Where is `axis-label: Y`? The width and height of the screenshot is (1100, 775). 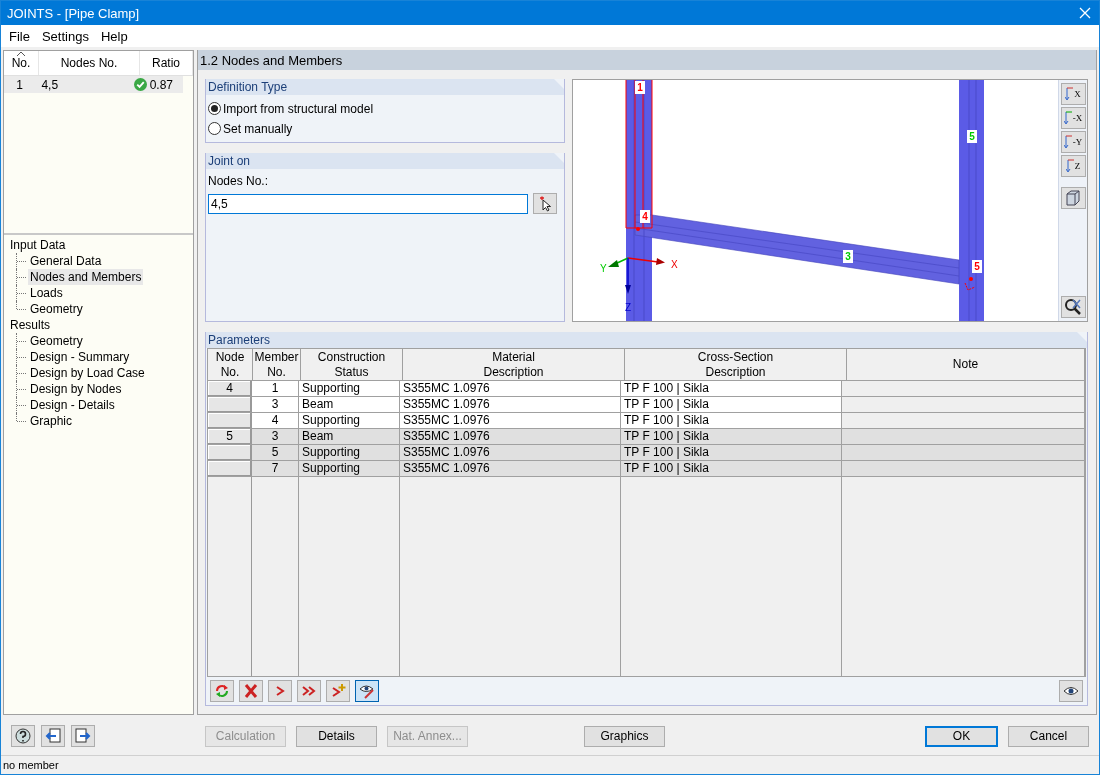 axis-label: Y is located at coordinates (603, 268).